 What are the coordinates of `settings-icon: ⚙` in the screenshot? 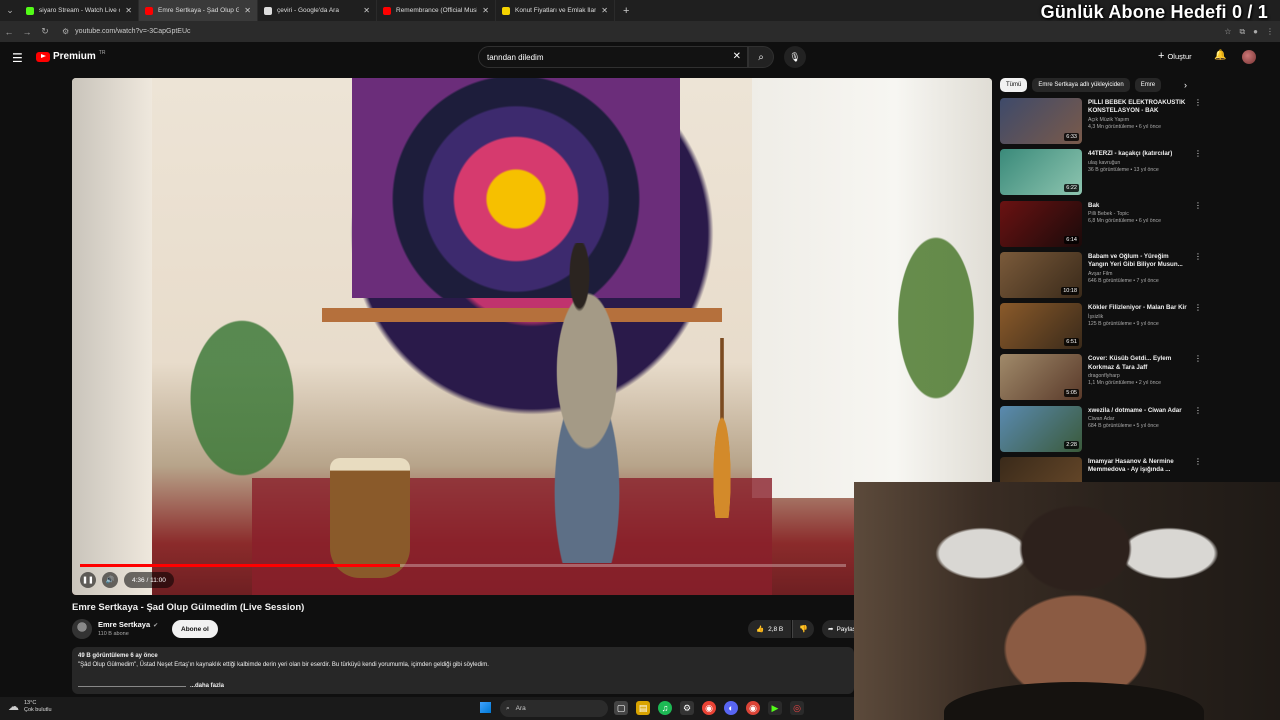 It's located at (687, 708).